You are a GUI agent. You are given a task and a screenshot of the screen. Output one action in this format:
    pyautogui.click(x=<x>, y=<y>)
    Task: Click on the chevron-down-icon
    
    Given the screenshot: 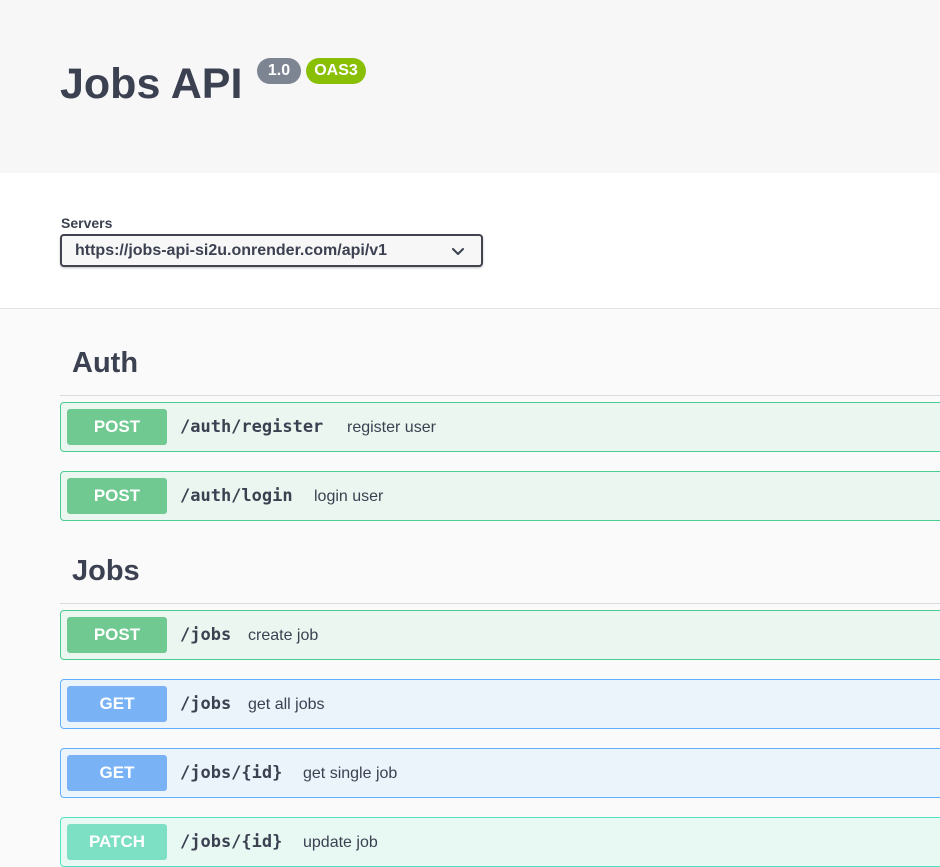 What is the action you would take?
    pyautogui.click(x=458, y=251)
    